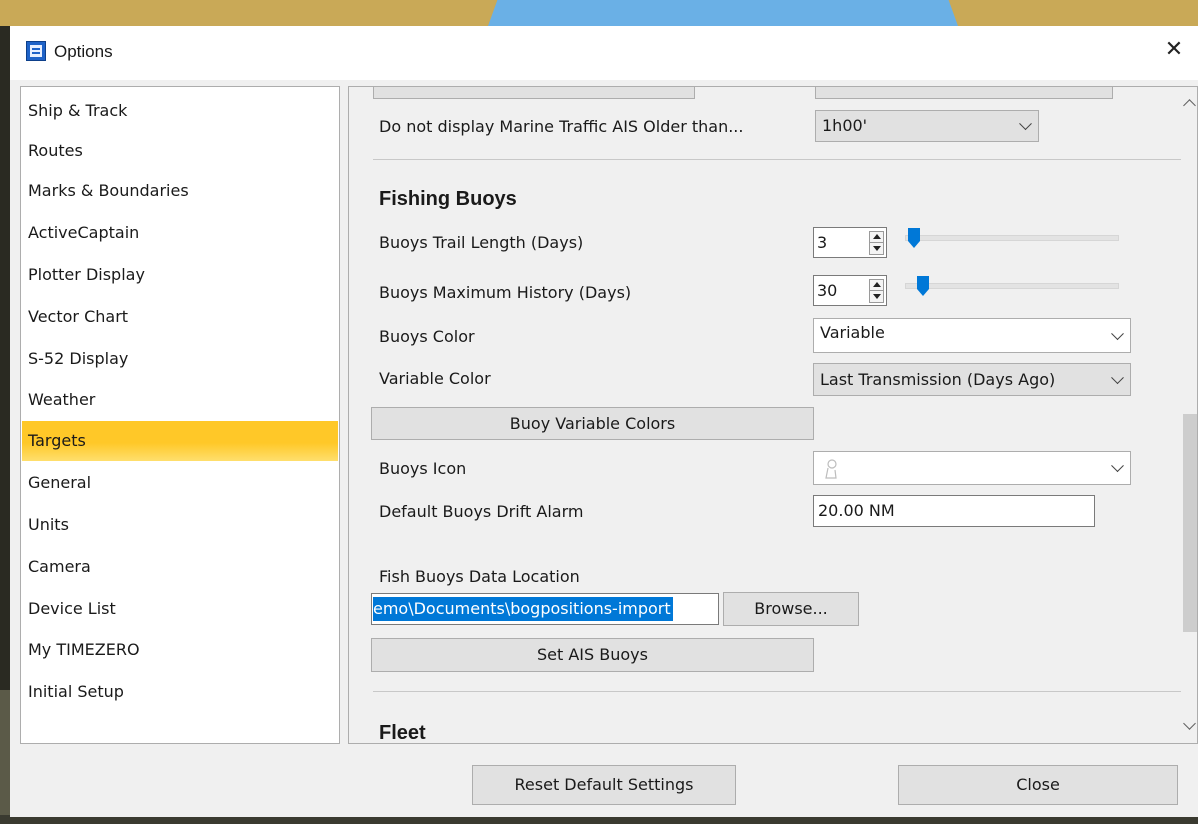 The image size is (1198, 824). What do you see at coordinates (852, 332) in the screenshot?
I see `buoys-color-value: Variable` at bounding box center [852, 332].